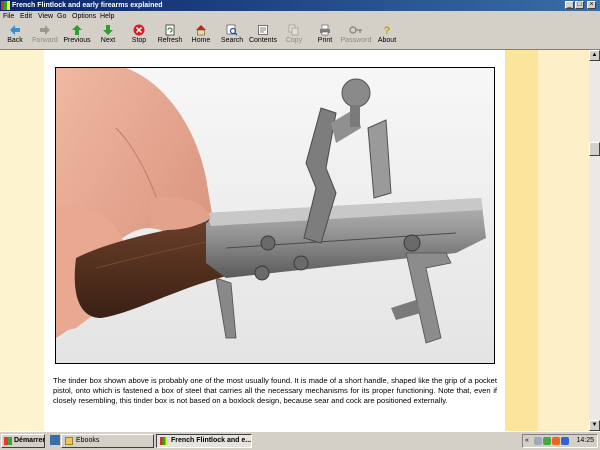 This screenshot has width=600, height=450. I want to click on copy-label: Copy, so click(294, 40).